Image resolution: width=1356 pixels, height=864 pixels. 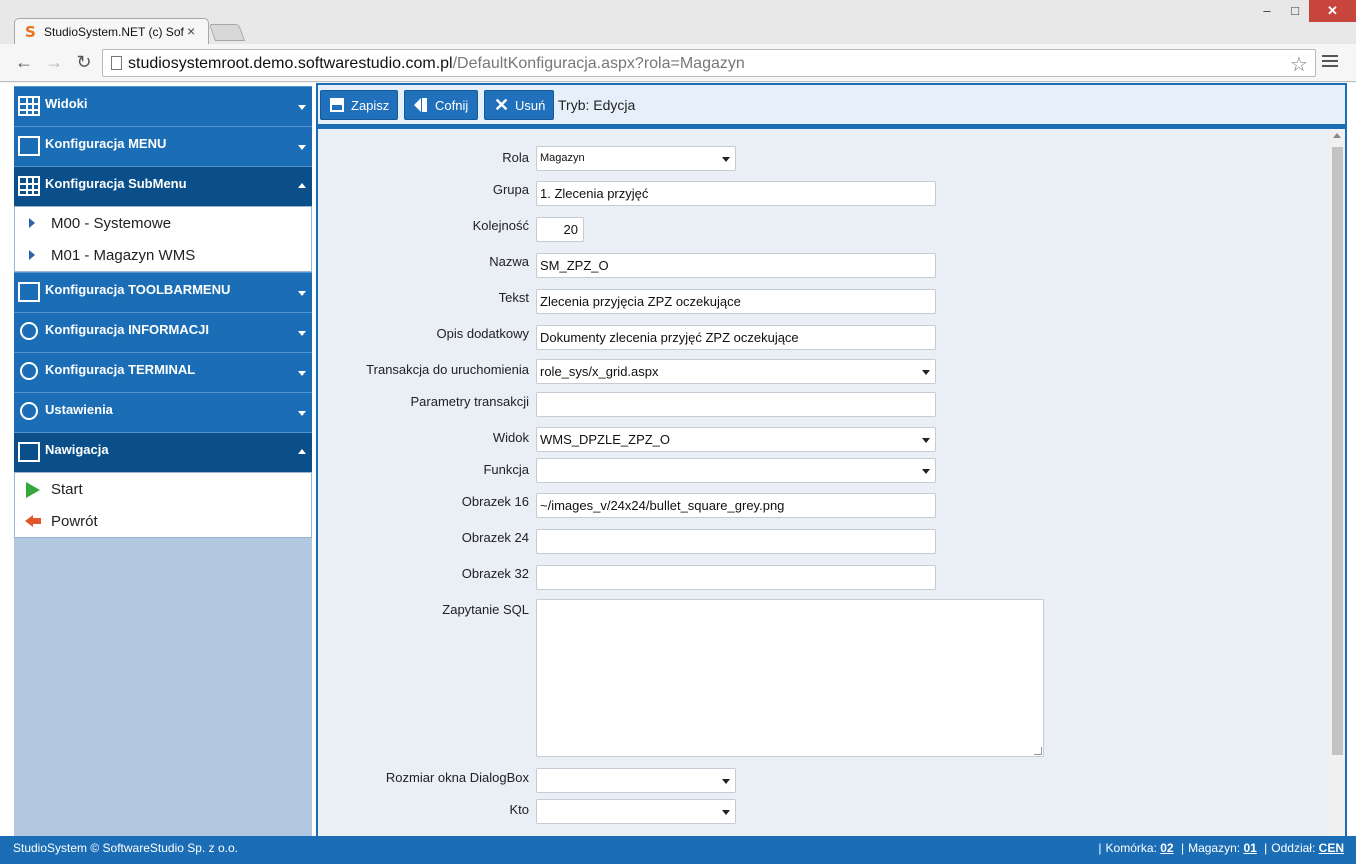 I want to click on chevron-up-icon, so click(x=302, y=185).